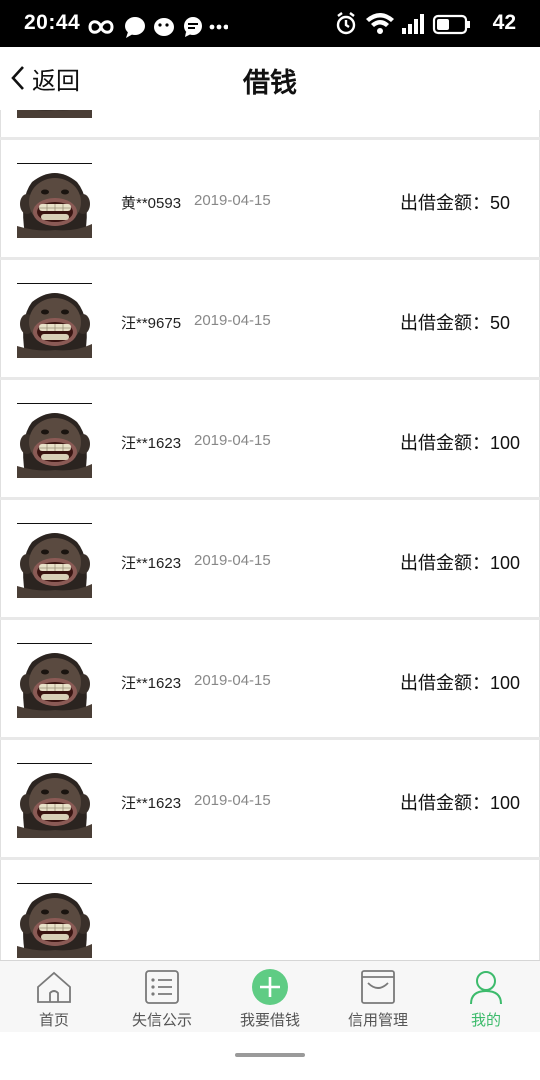 Image resolution: width=540 pixels, height=1080 pixels. I want to click on plus-circle-icon, so click(270, 987).